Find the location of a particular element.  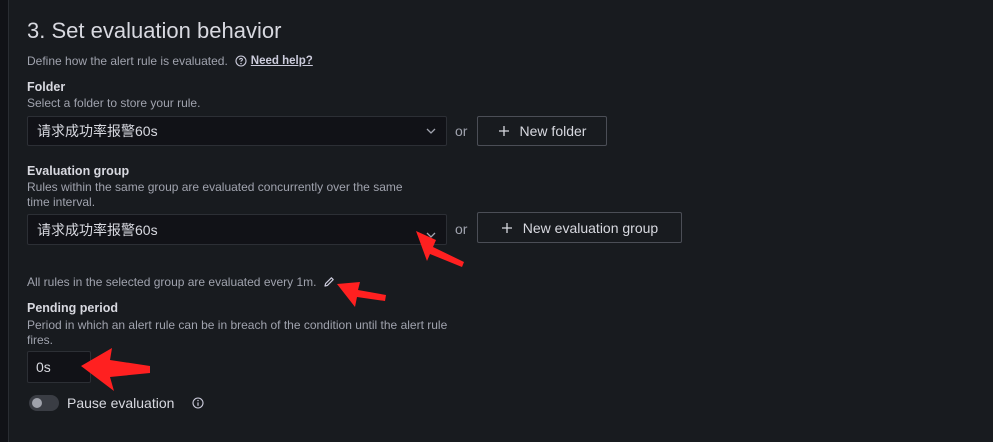

new-folder-label: New folder is located at coordinates (553, 131).